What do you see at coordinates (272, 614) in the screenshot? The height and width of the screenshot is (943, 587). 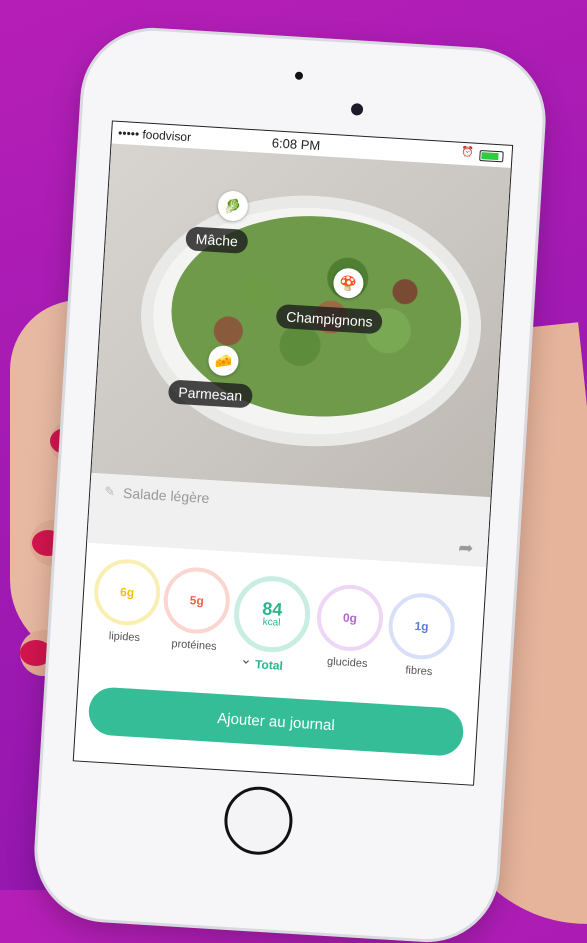 I see `ring-total: 84 kcal` at bounding box center [272, 614].